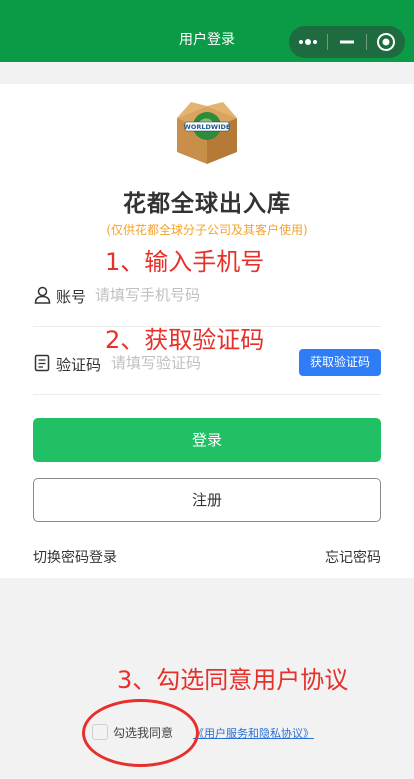 Image resolution: width=414 pixels, height=779 pixels. Describe the element at coordinates (386, 42) in the screenshot. I see `close-target-icon` at that location.